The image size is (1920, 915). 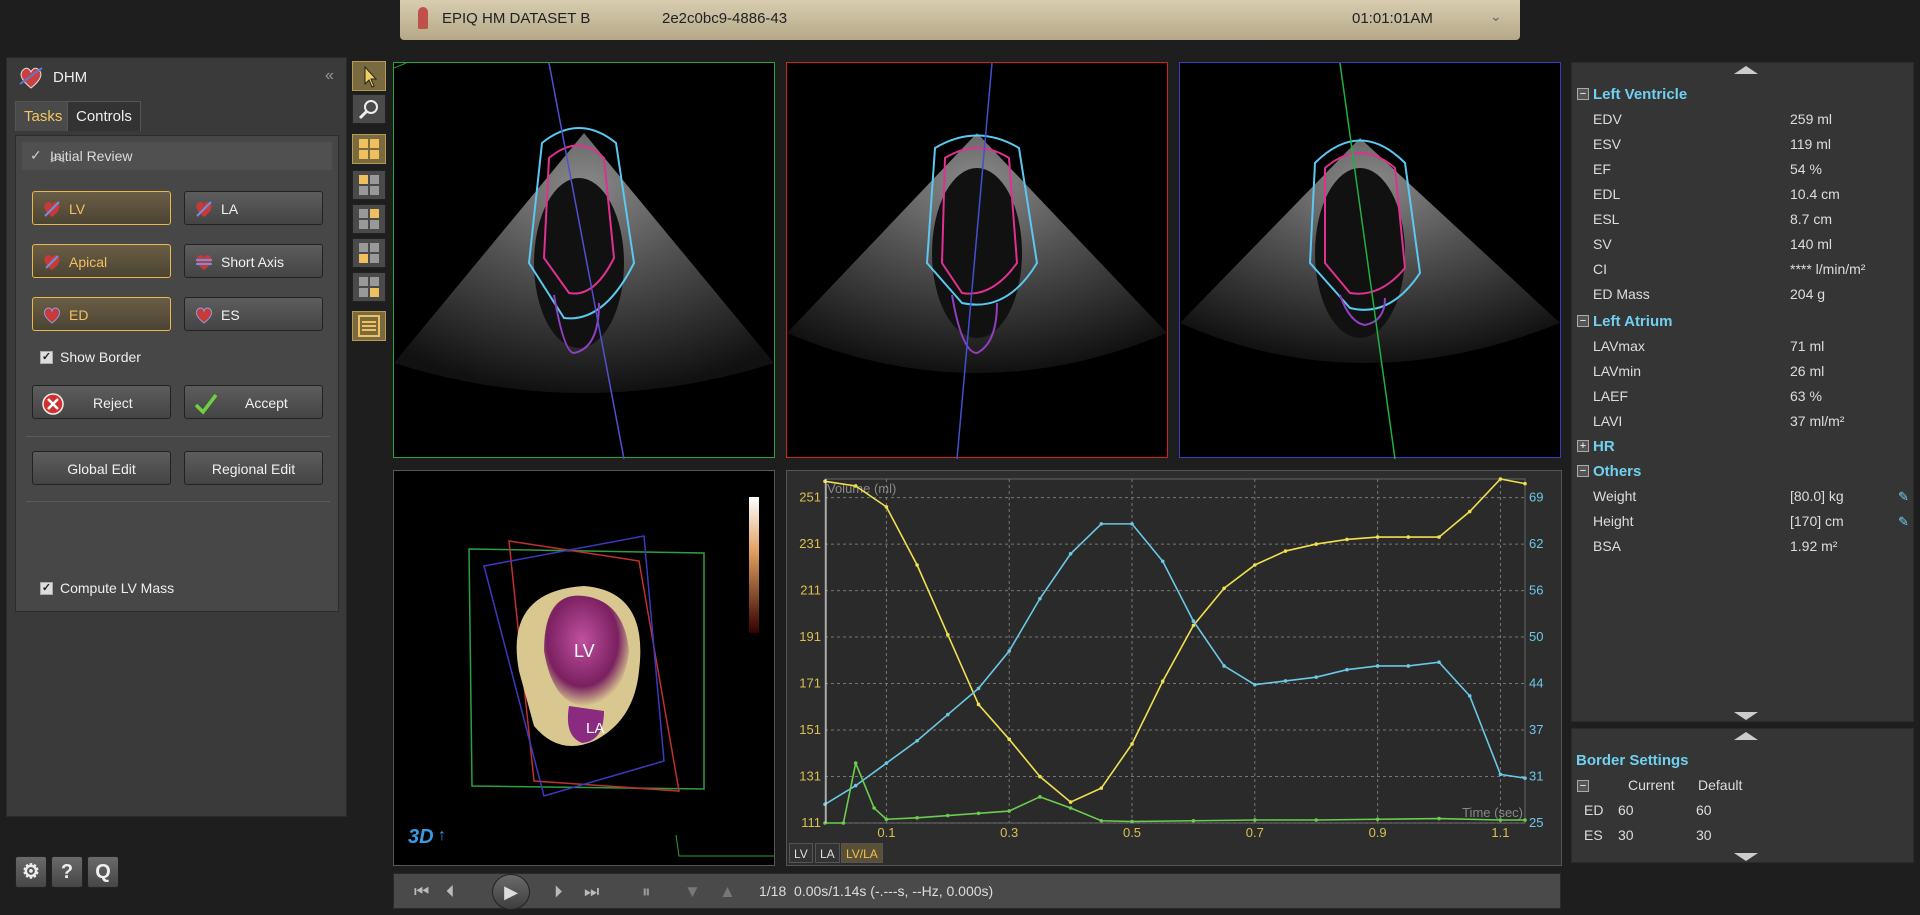 I want to click on layout-1-icon, so click(x=369, y=185).